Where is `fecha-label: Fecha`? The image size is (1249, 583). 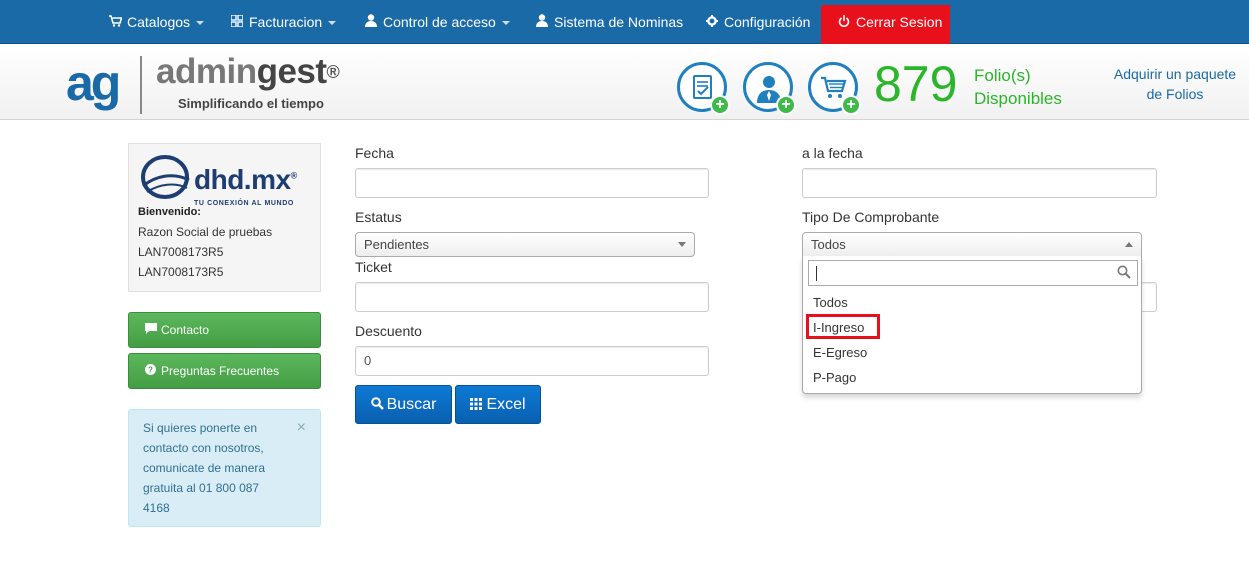
fecha-label: Fecha is located at coordinates (374, 153).